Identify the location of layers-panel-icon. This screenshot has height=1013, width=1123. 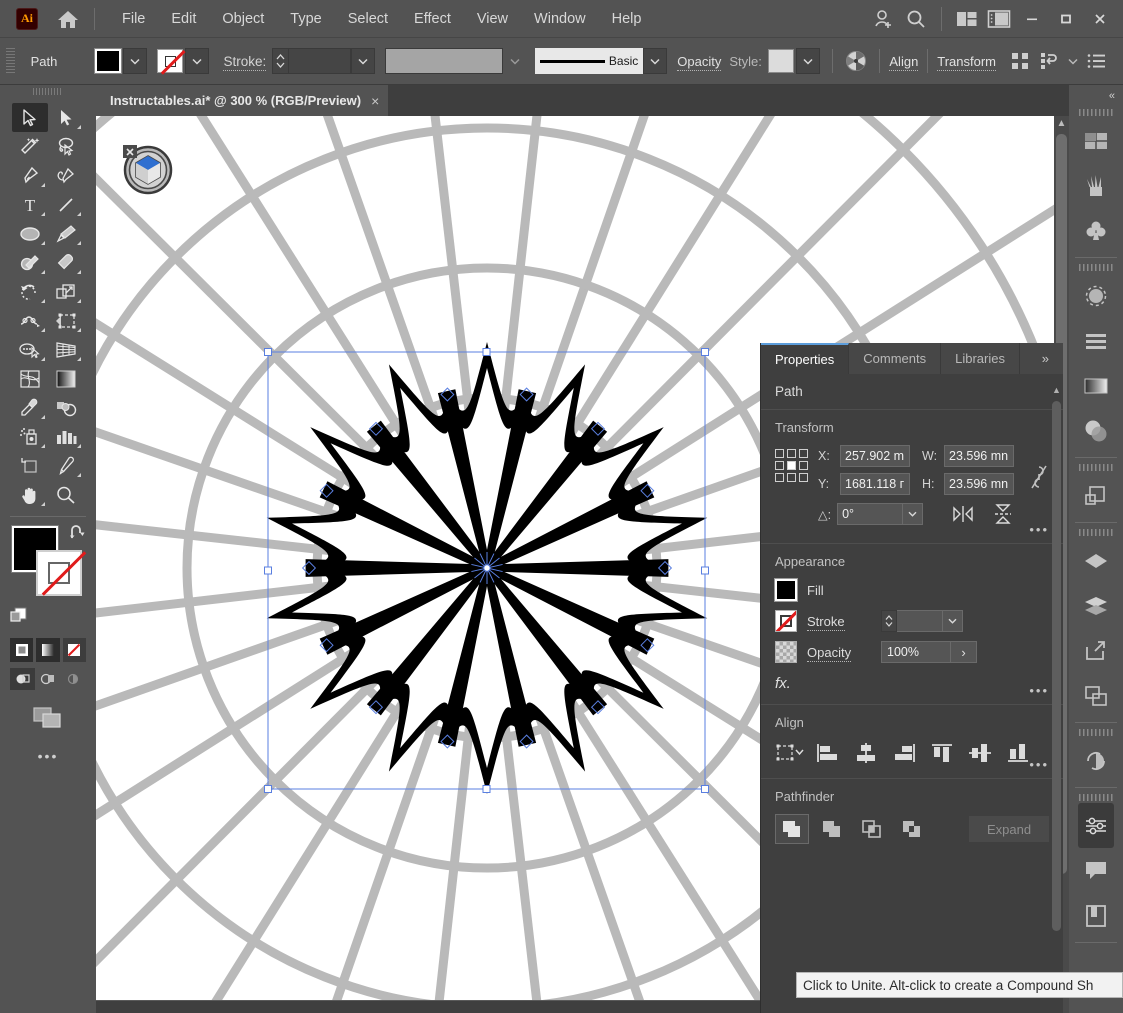
(1096, 605).